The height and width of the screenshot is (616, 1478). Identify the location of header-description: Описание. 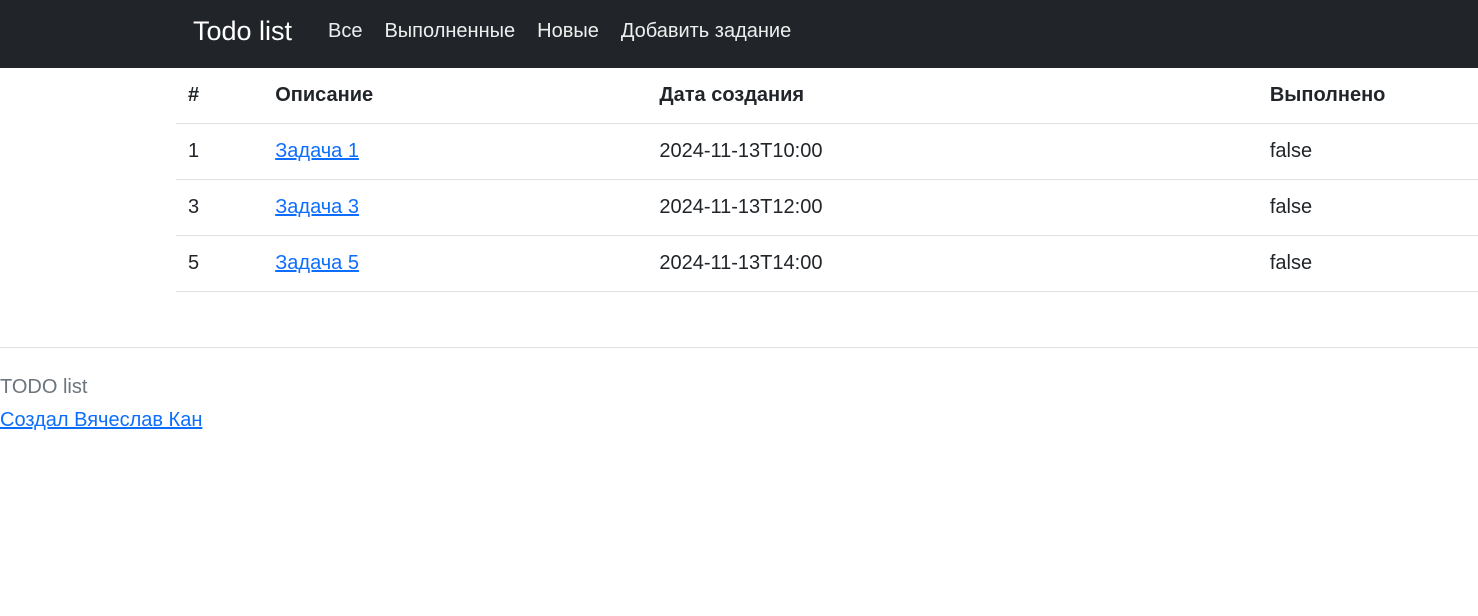
(455, 96).